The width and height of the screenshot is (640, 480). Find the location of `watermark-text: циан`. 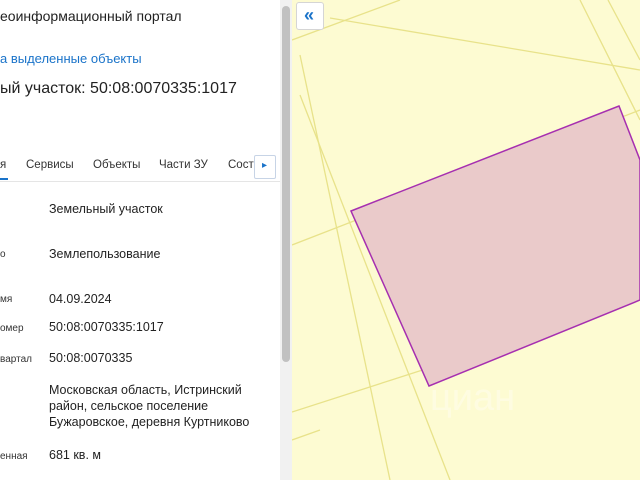

watermark-text: циан is located at coordinates (472, 398).